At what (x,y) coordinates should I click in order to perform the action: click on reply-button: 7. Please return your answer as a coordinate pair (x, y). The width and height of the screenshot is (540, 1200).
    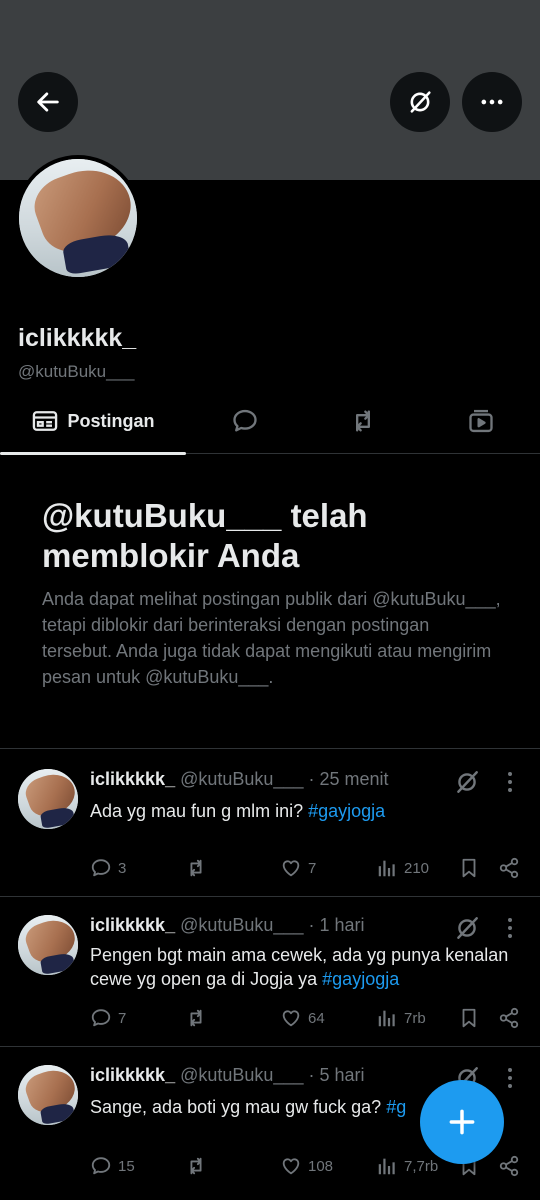
    Looking at the image, I should click on (108, 1018).